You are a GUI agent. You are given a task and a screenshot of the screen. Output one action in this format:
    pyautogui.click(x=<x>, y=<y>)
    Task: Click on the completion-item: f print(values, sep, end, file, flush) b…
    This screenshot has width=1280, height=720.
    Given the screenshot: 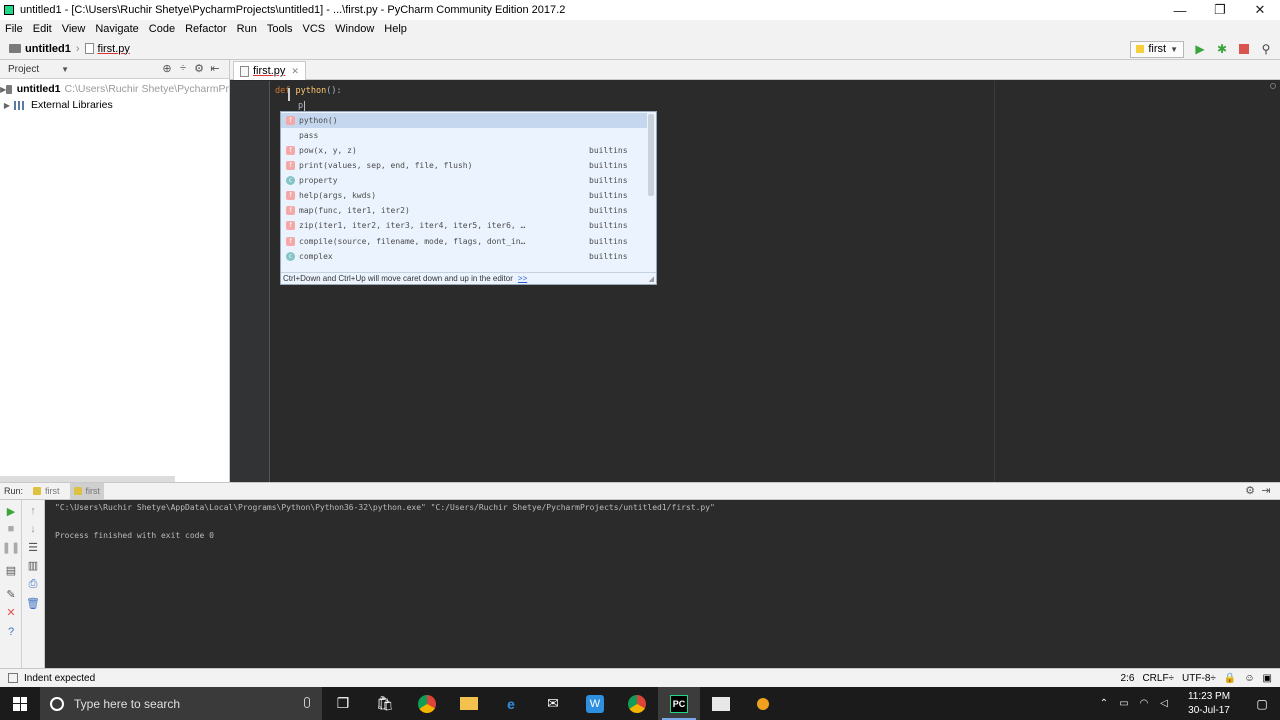 What is the action you would take?
    pyautogui.click(x=464, y=165)
    